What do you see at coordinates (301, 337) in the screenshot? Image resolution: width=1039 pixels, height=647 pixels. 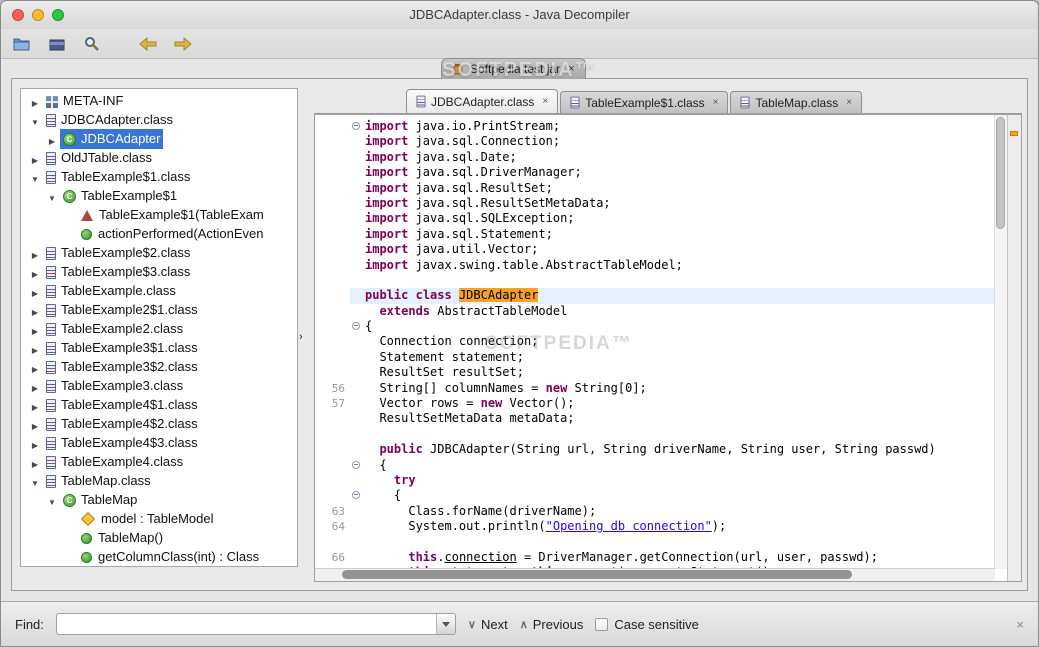 I see `splitter-handle-icon: ›` at bounding box center [301, 337].